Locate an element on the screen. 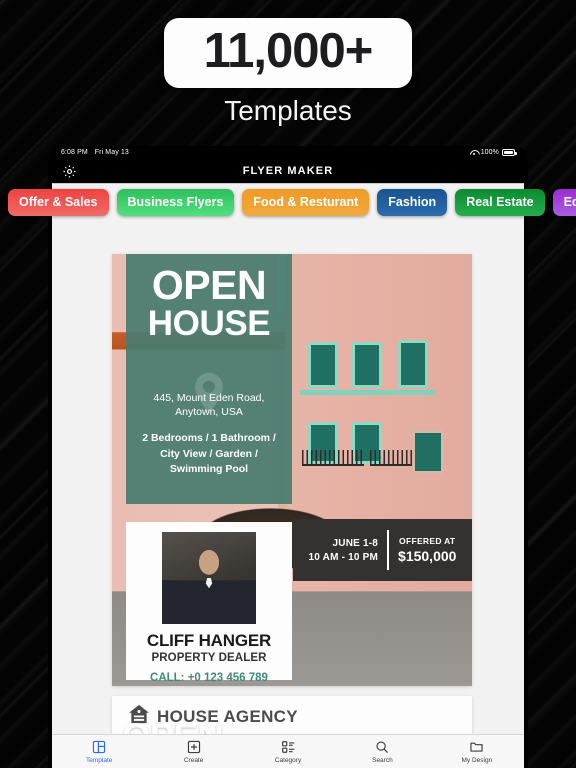 The image size is (576, 768). category-pill-food-restaurant: Food & Resturant is located at coordinates (306, 202).